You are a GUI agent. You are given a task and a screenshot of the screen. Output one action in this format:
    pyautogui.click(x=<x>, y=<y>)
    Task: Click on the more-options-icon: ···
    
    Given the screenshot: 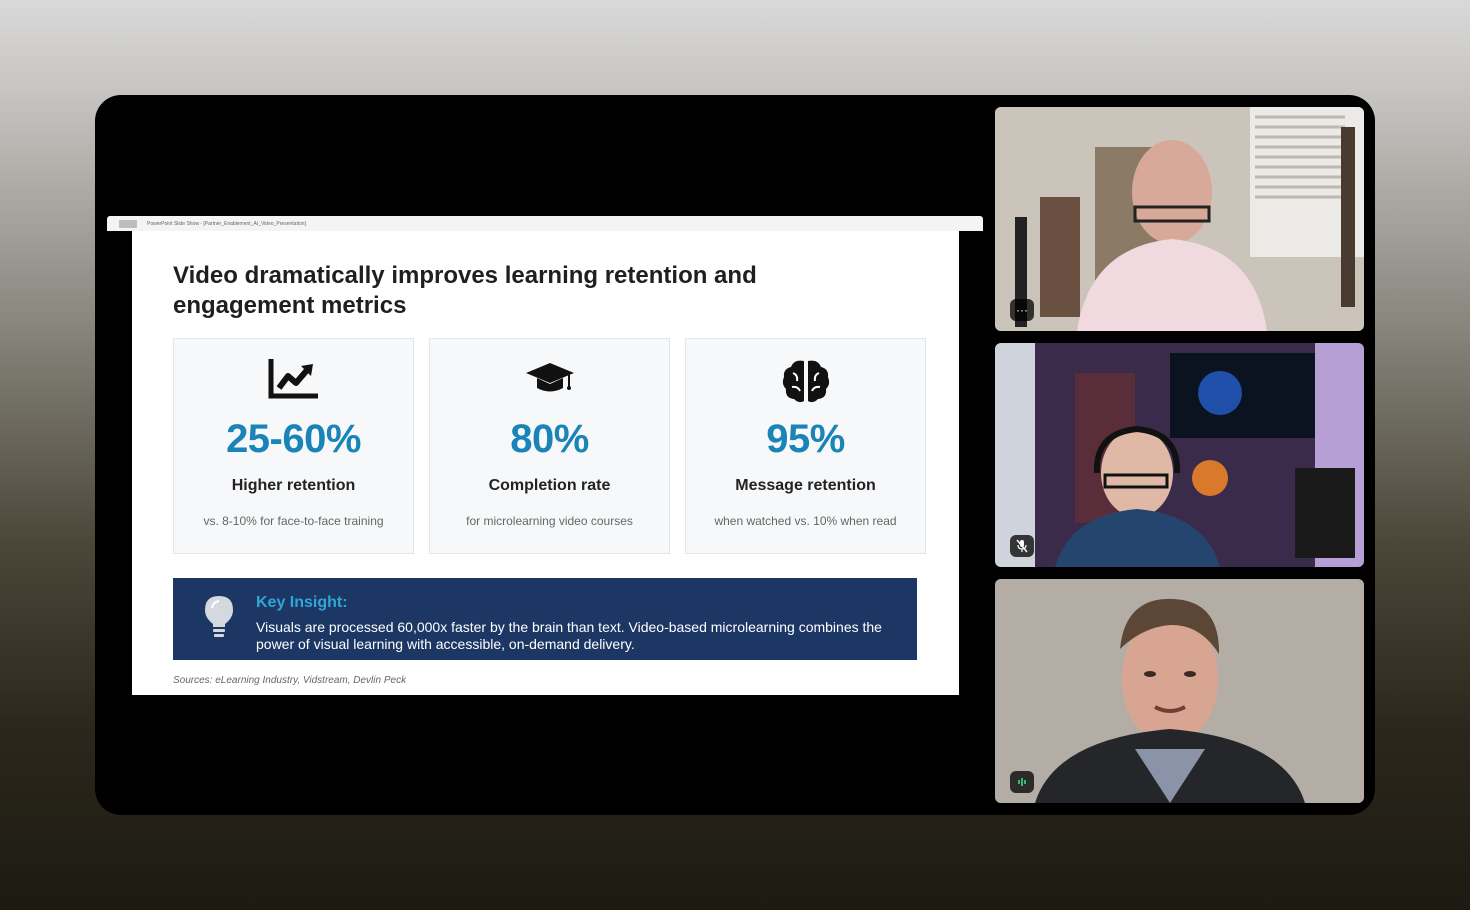 What is the action you would take?
    pyautogui.click(x=1022, y=310)
    